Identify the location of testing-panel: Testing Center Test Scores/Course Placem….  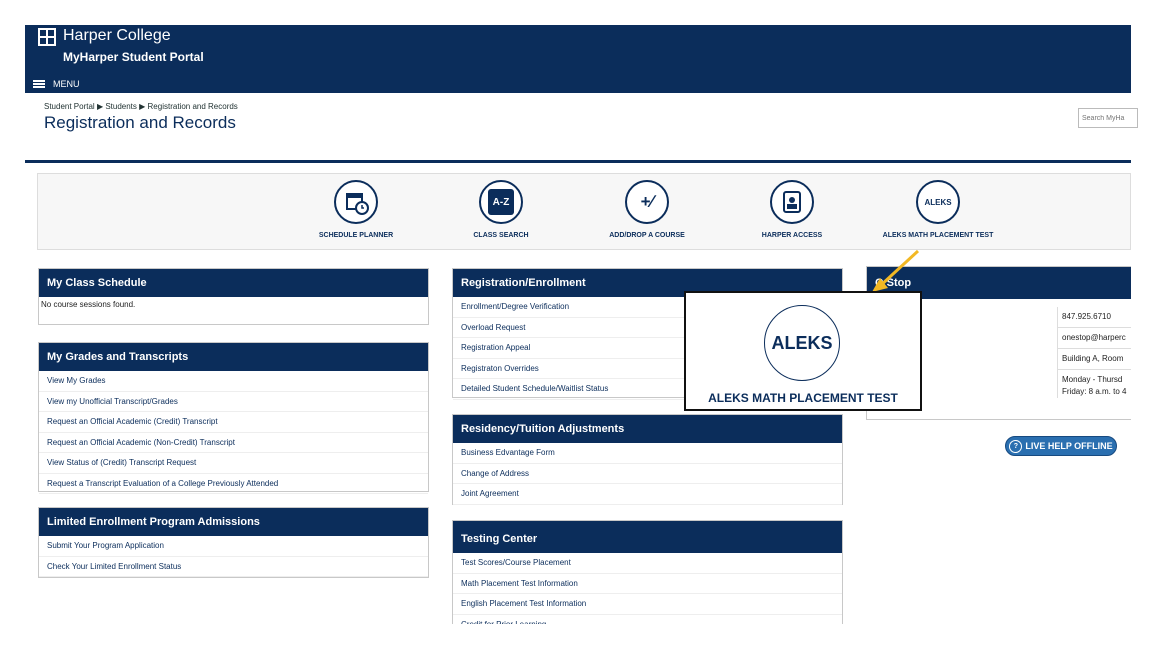
(647, 572).